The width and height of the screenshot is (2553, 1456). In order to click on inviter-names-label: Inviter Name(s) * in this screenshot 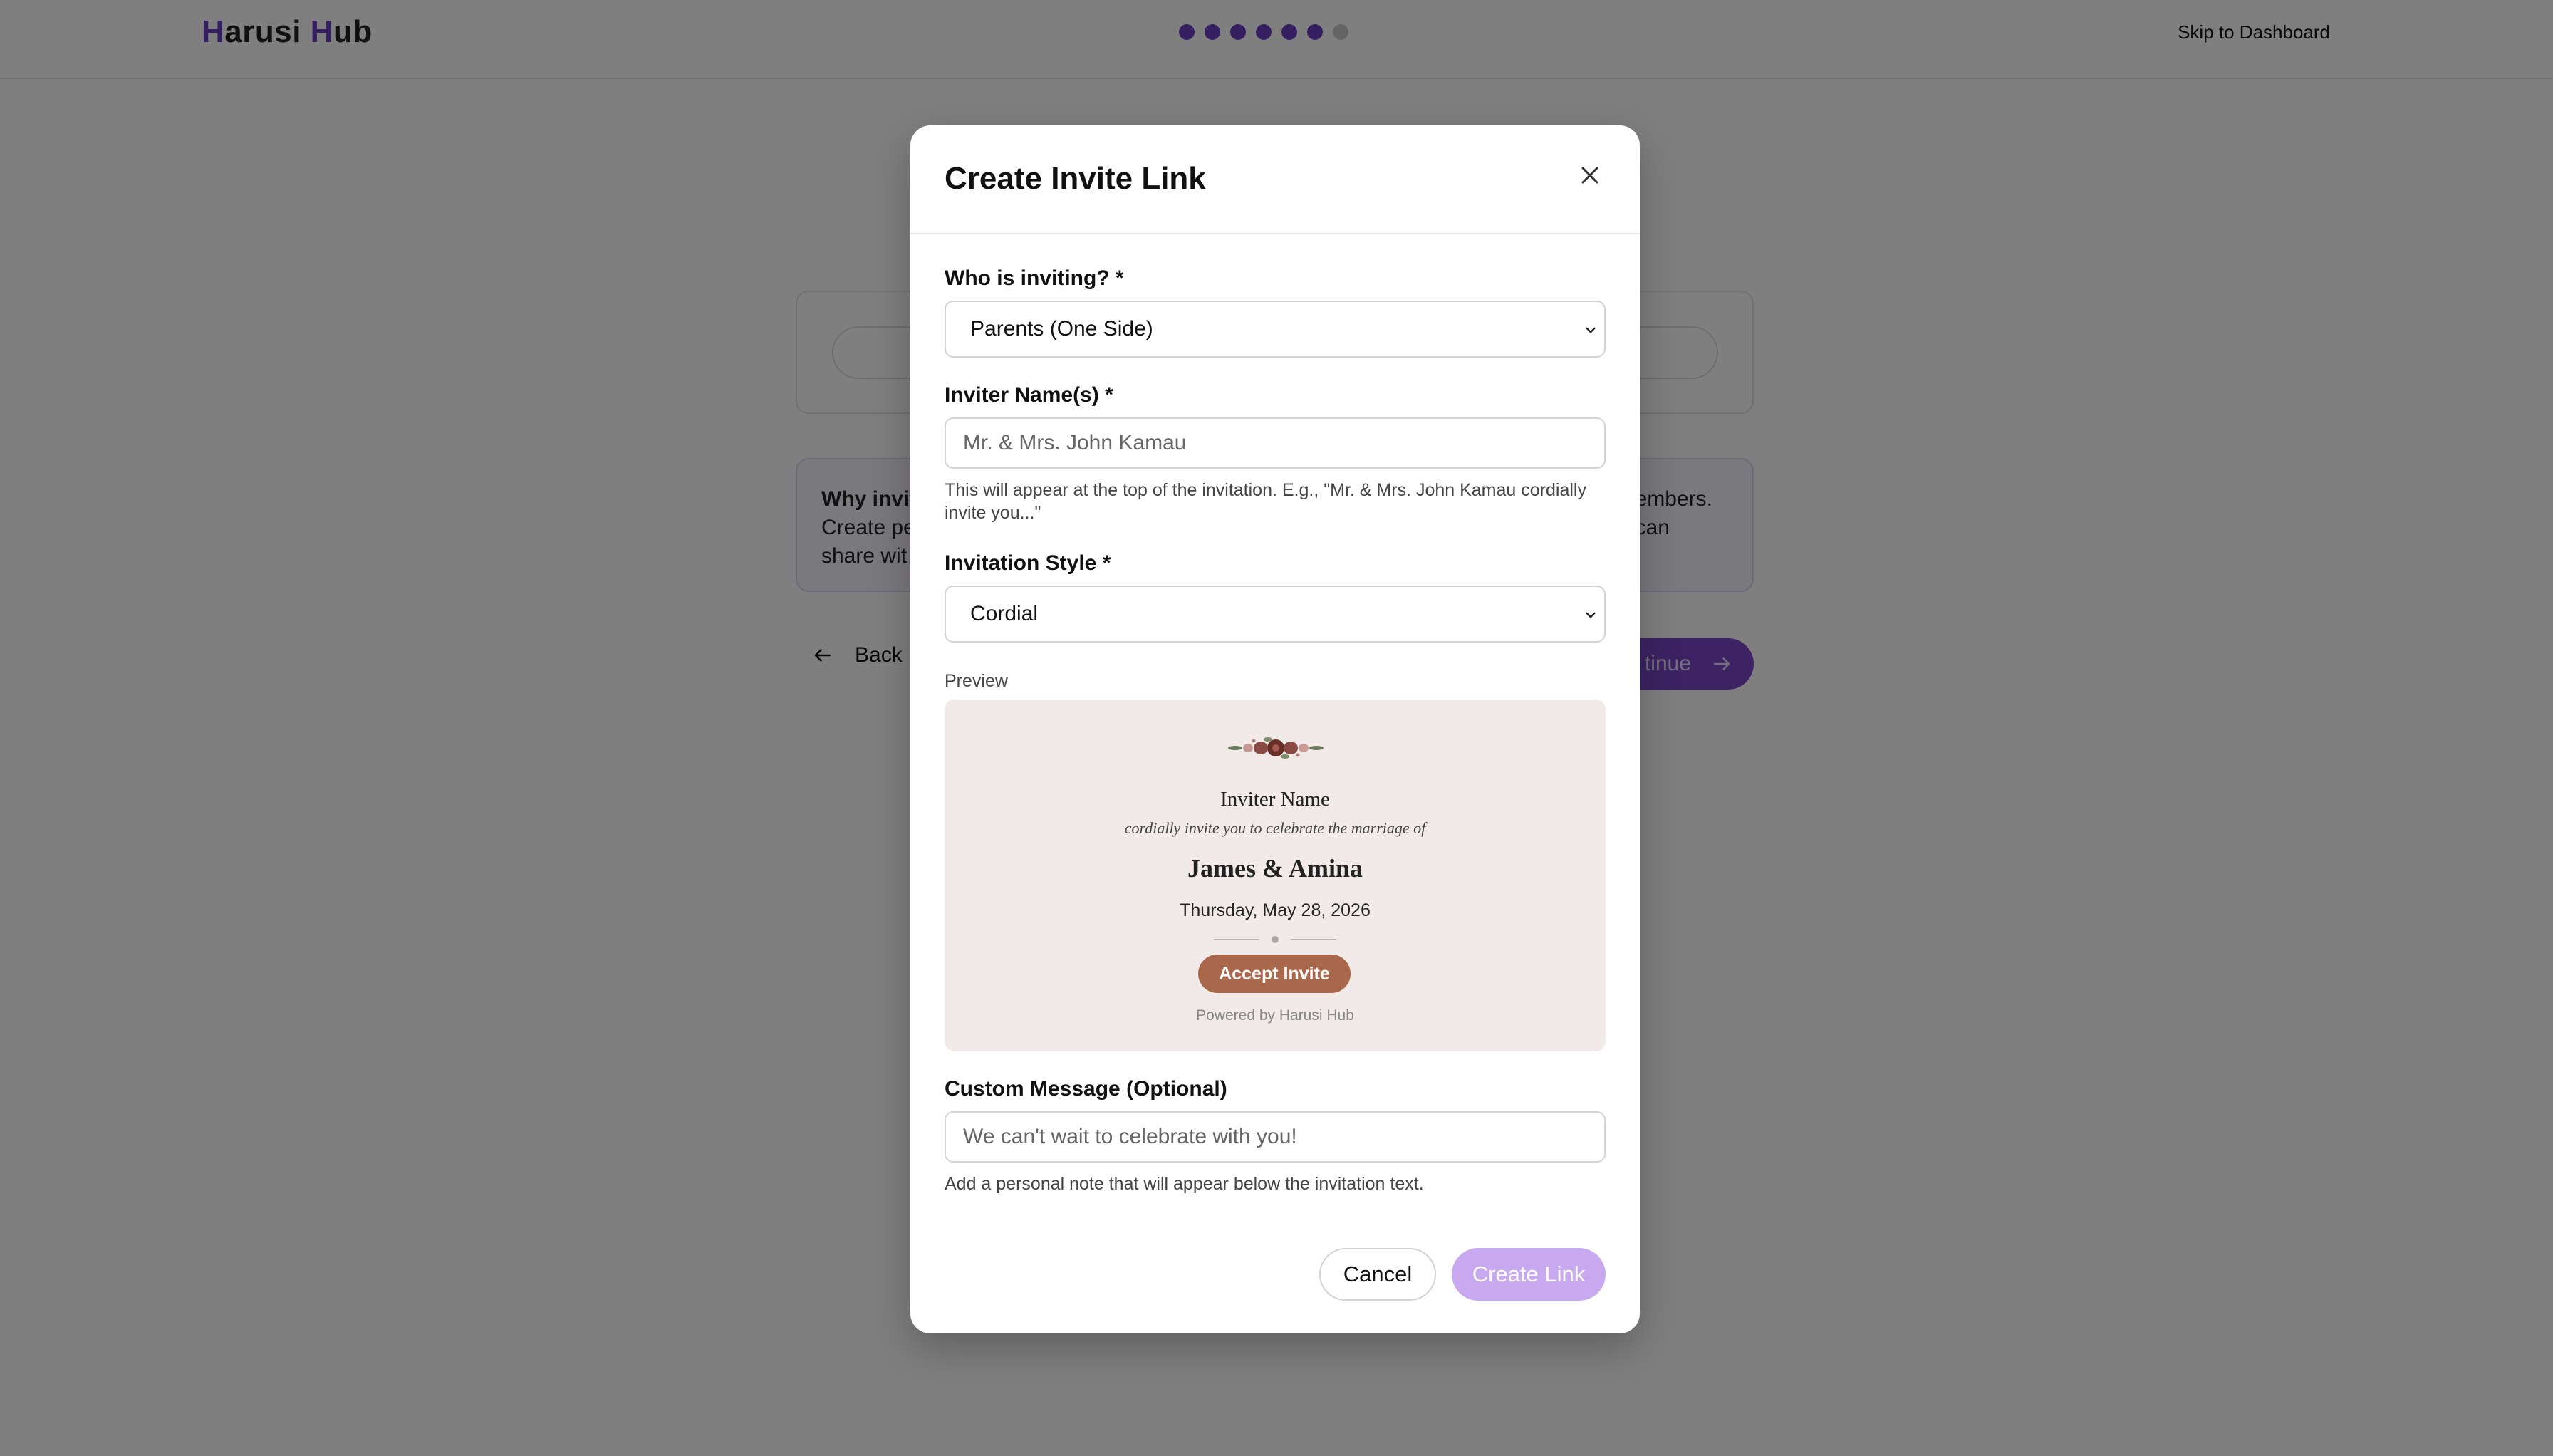, I will do `click(1029, 395)`.